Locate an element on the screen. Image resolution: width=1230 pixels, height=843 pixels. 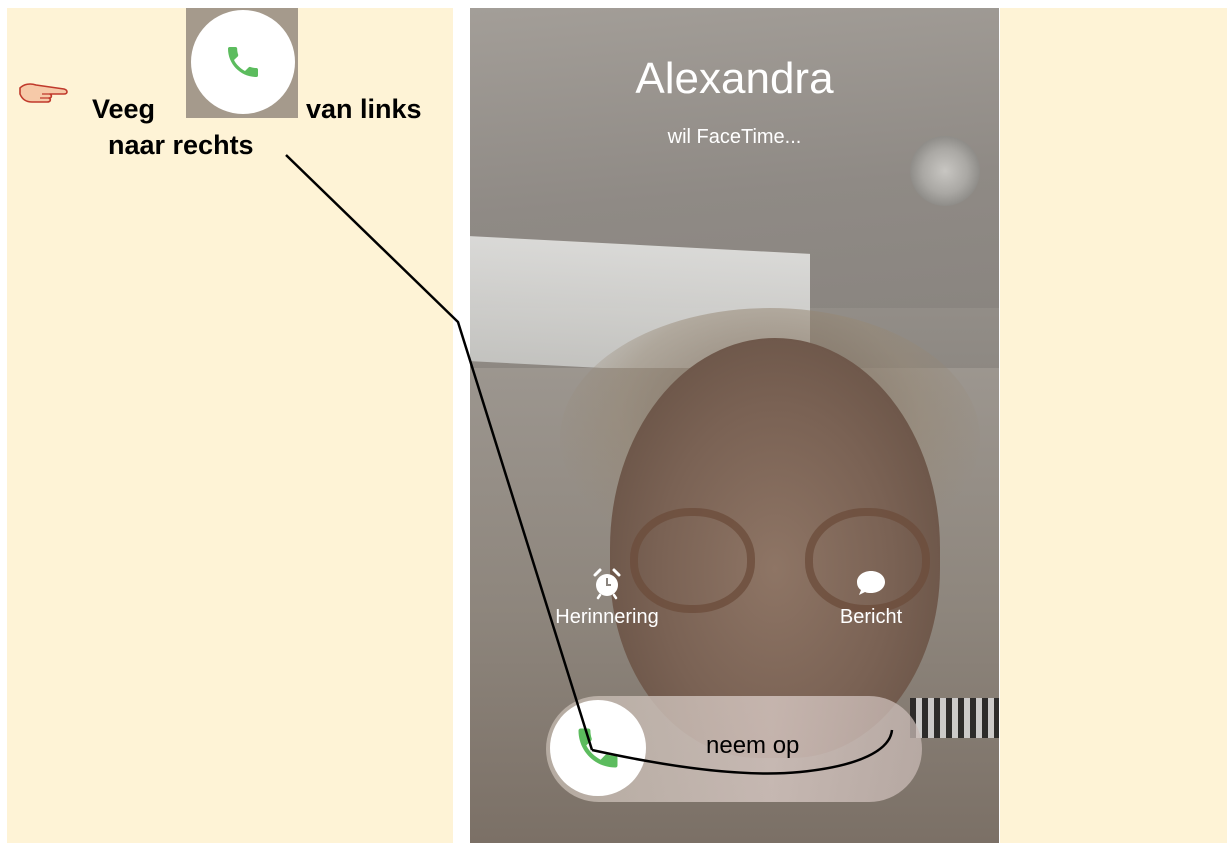
instruction-line-naar-rechts: naar rechts is located at coordinates (181, 145).